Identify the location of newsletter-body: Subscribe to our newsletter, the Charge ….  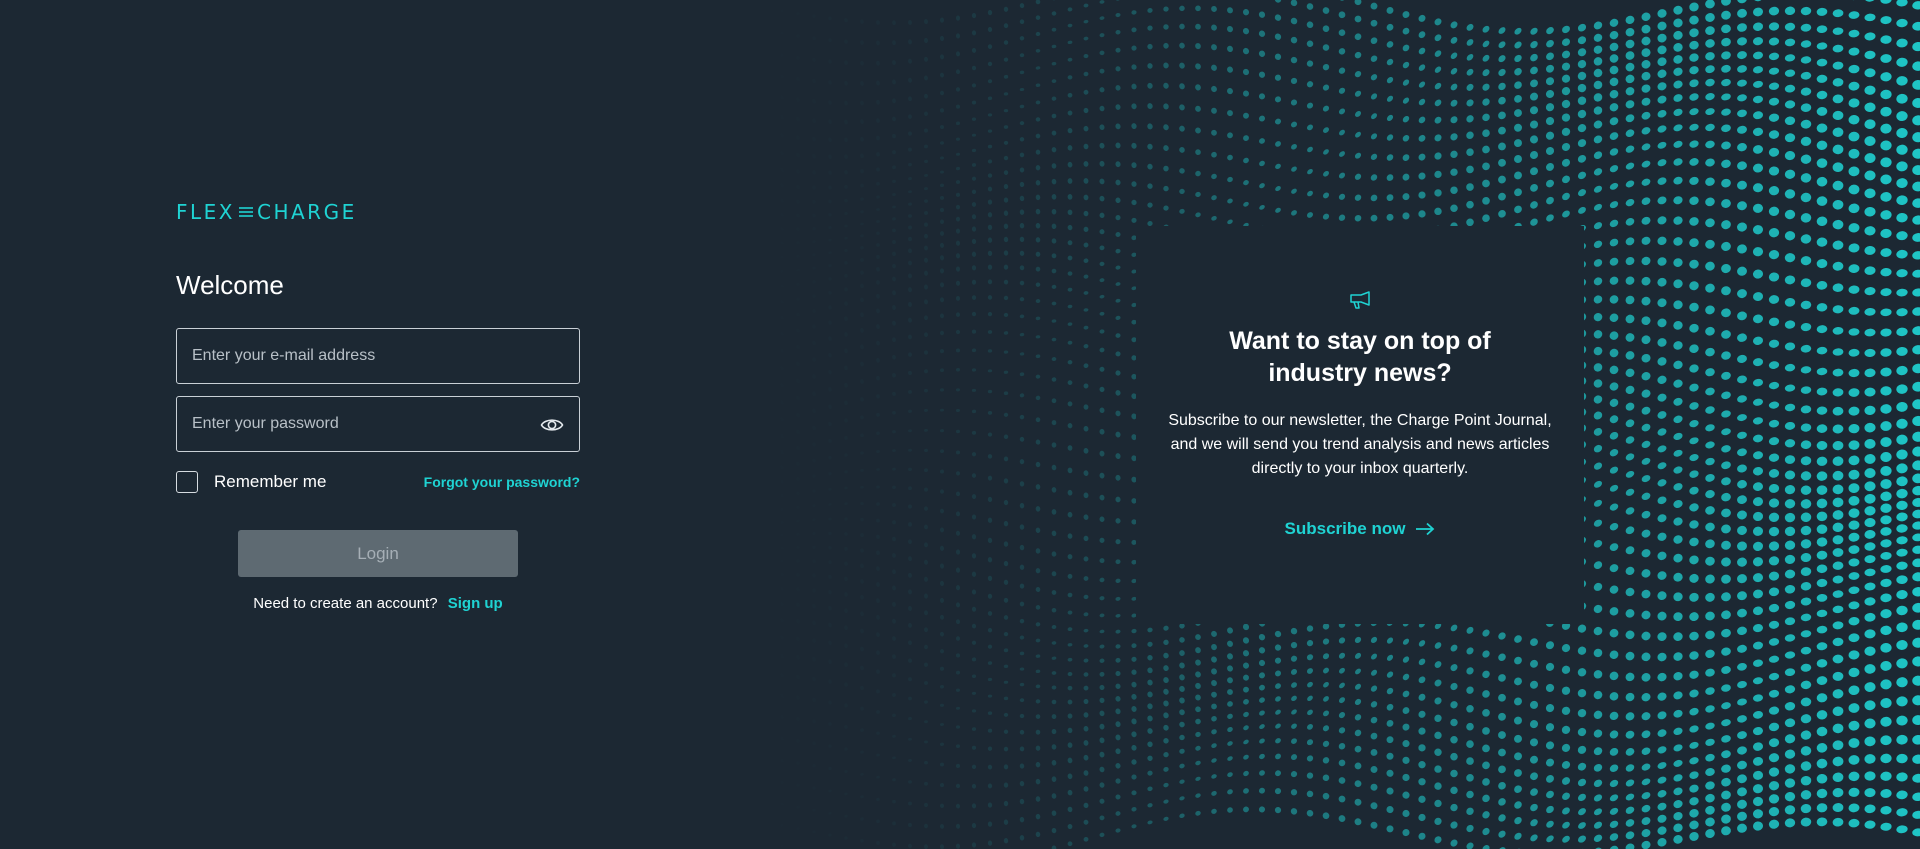
(1360, 444).